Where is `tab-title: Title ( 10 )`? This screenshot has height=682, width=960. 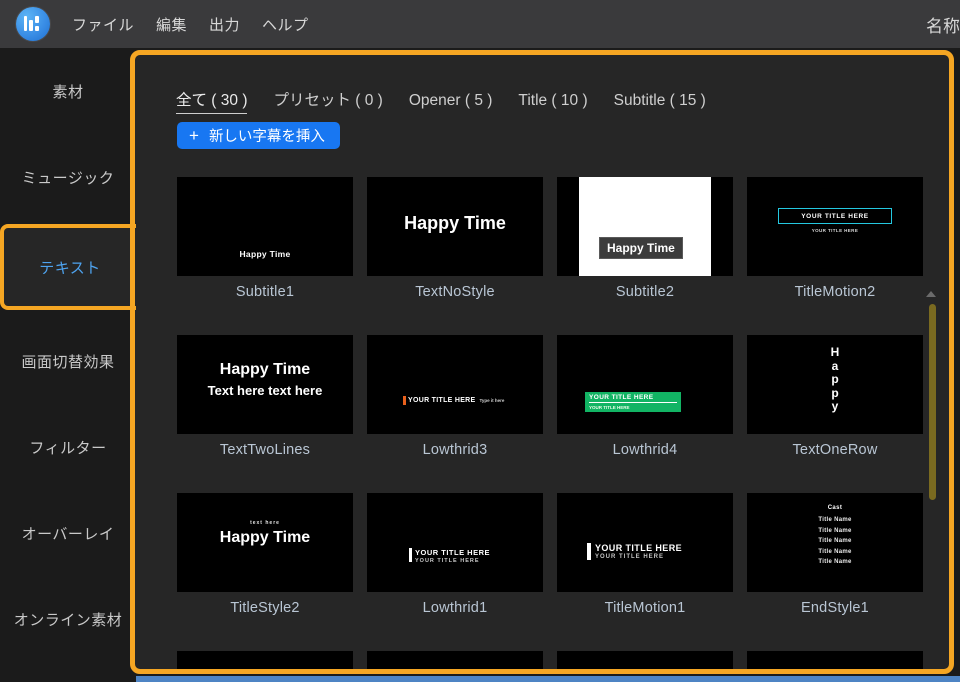 tab-title: Title ( 10 ) is located at coordinates (552, 102).